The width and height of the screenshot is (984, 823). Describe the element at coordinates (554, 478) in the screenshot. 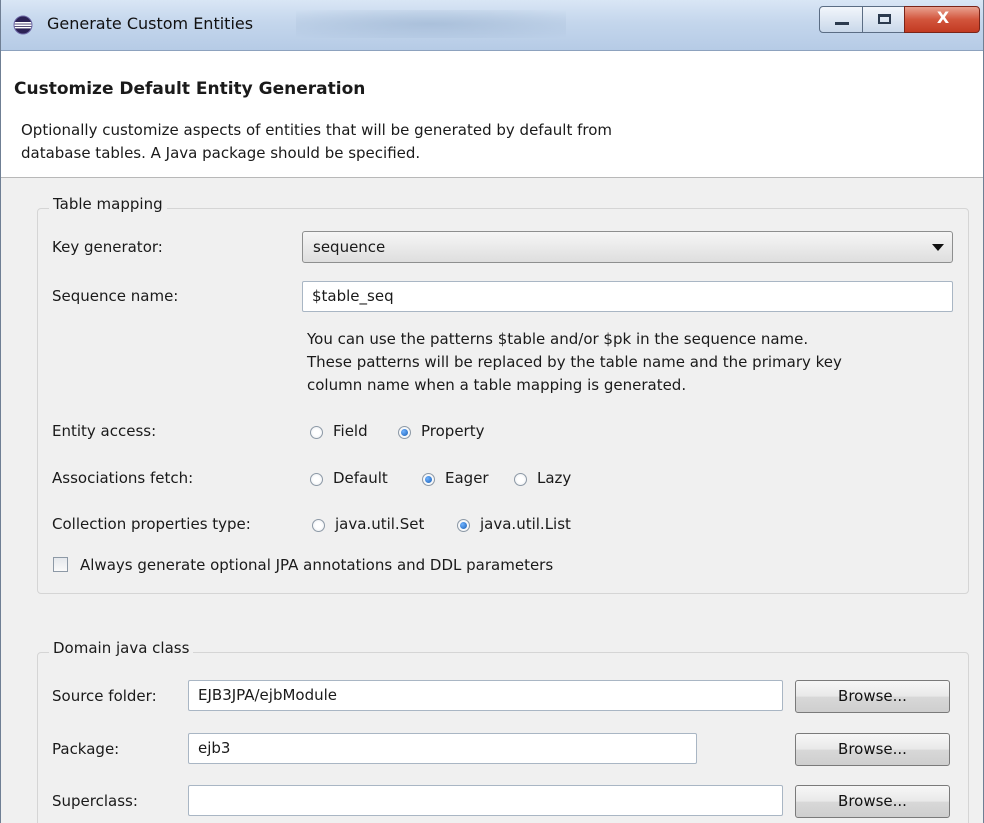

I see `fetch-lazy-label: Lazy` at that location.